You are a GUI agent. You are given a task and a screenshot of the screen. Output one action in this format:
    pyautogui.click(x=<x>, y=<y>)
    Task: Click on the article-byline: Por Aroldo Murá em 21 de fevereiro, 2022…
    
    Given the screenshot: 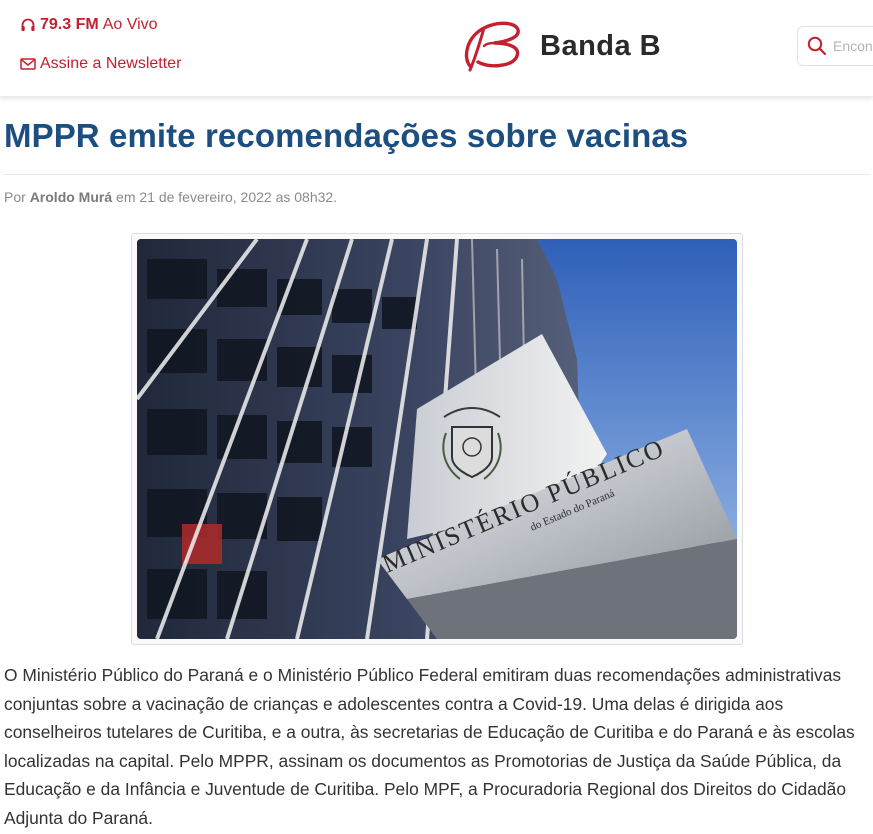 What is the action you would take?
    pyautogui.click(x=170, y=197)
    